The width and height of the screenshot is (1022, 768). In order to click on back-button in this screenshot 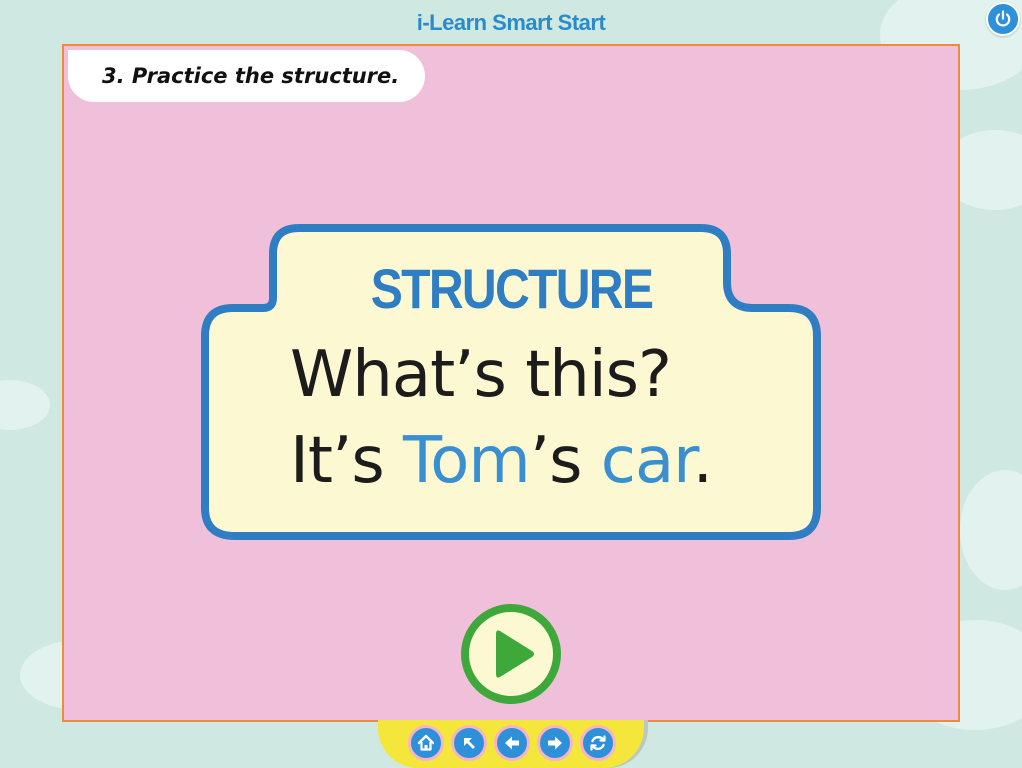, I will do `click(512, 743)`.